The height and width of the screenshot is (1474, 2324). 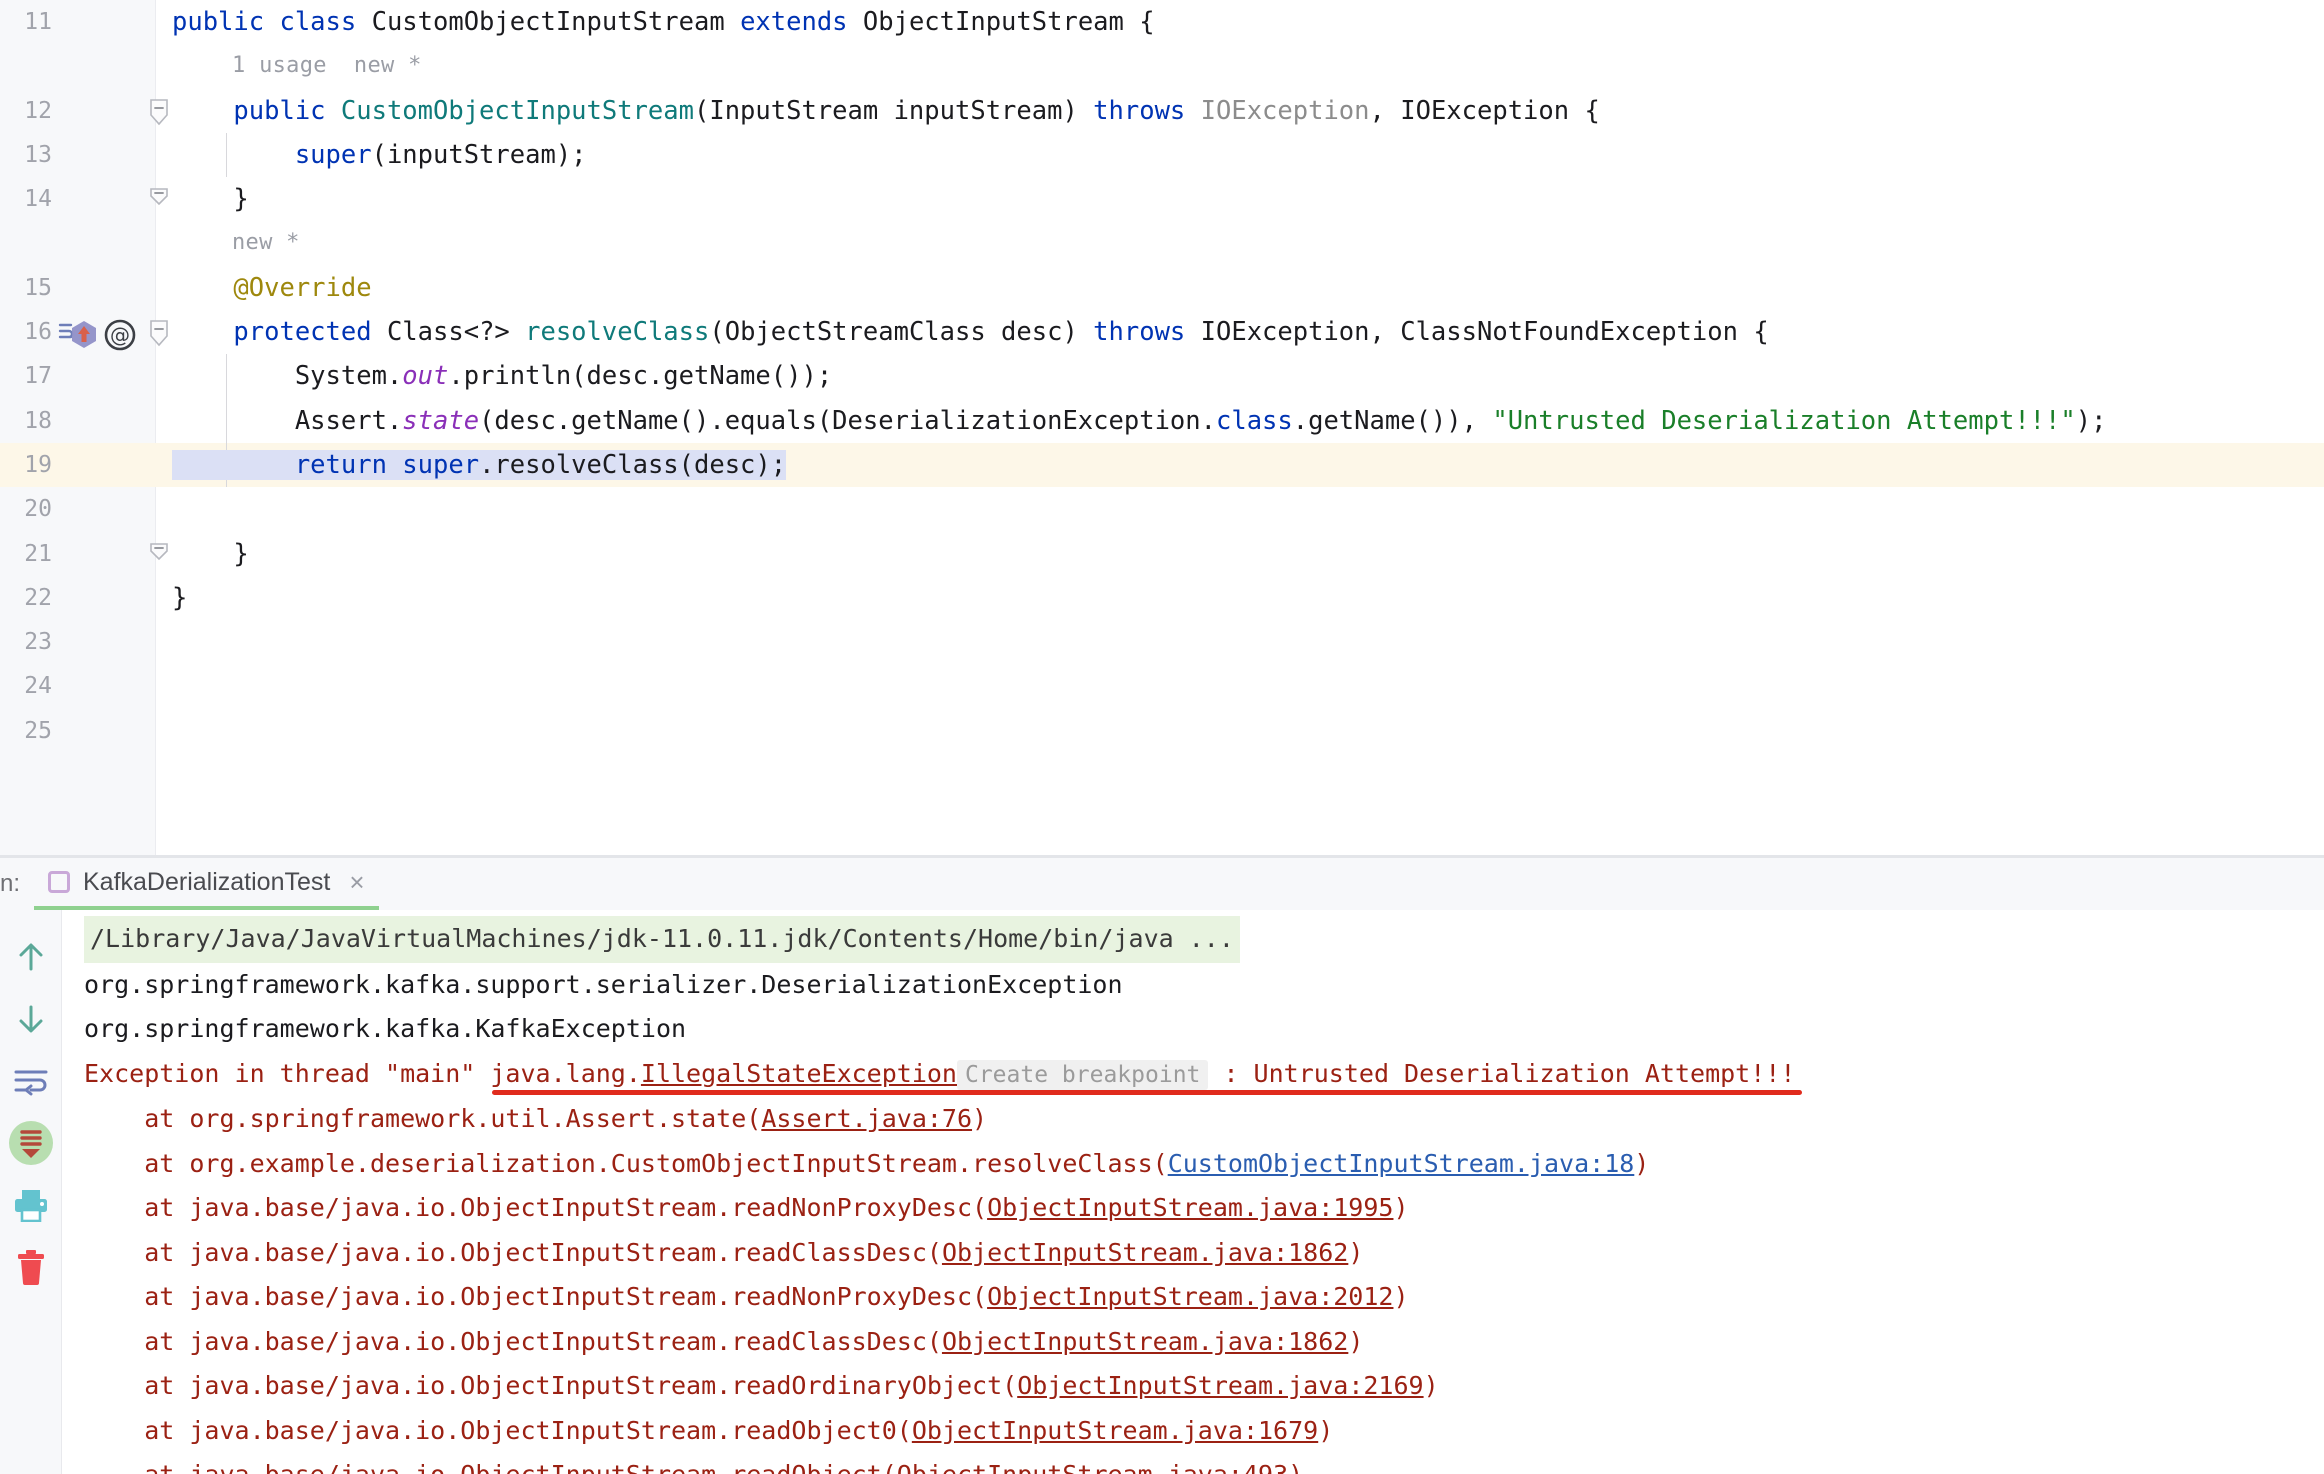 What do you see at coordinates (1162, 243) in the screenshot?
I see `code-line: new *` at bounding box center [1162, 243].